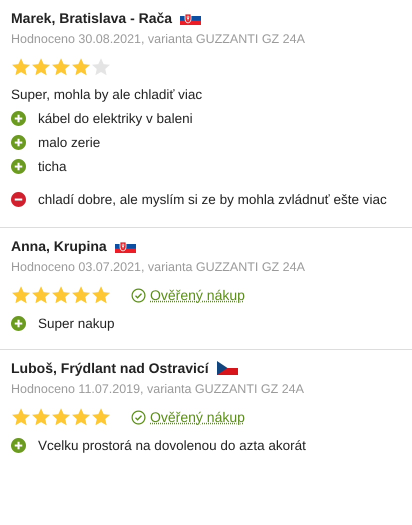 The height and width of the screenshot is (525, 412). What do you see at coordinates (158, 39) in the screenshot?
I see `review-meta: Hodnoceno 30.08.2021, varianta GUZZANTI GZ 24A` at bounding box center [158, 39].